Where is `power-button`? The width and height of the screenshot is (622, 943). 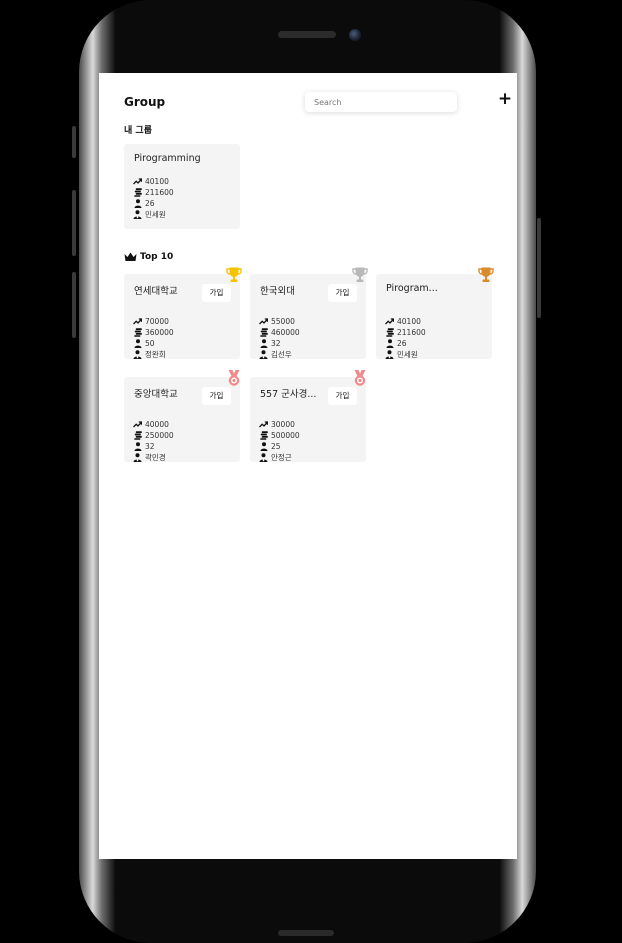
power-button is located at coordinates (539, 268).